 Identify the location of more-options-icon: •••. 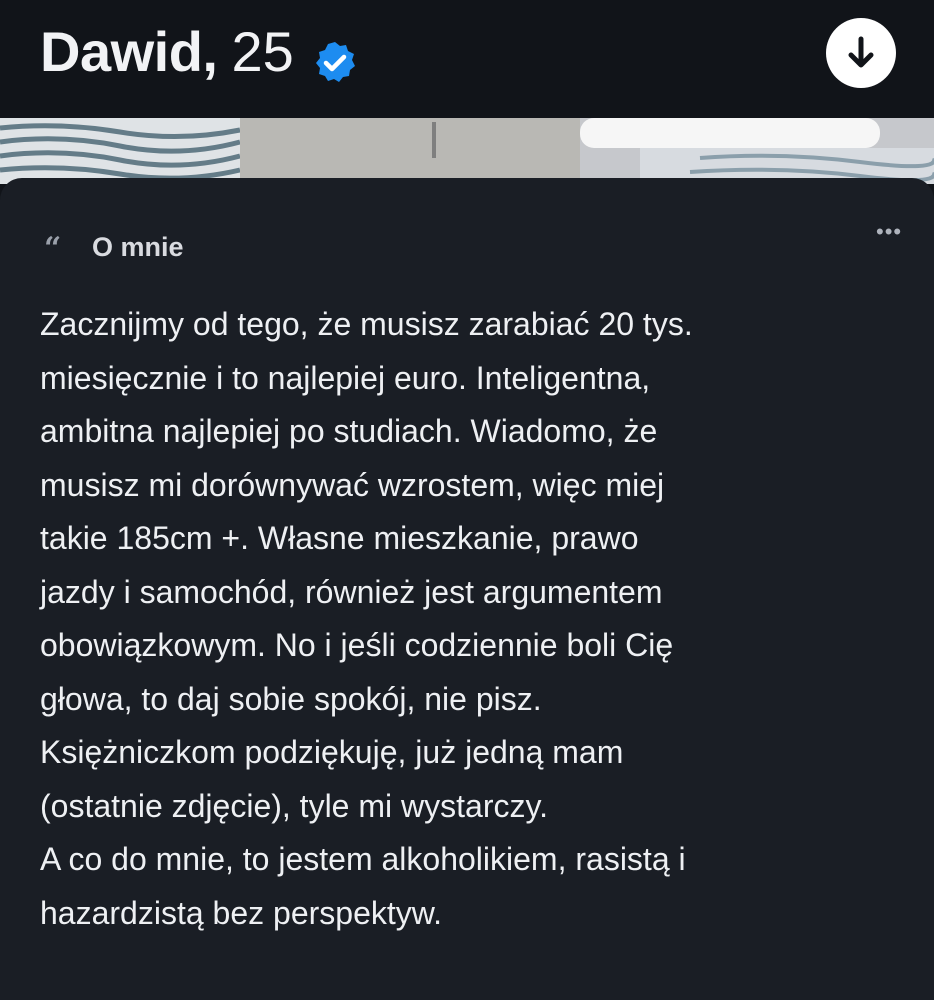
(889, 232).